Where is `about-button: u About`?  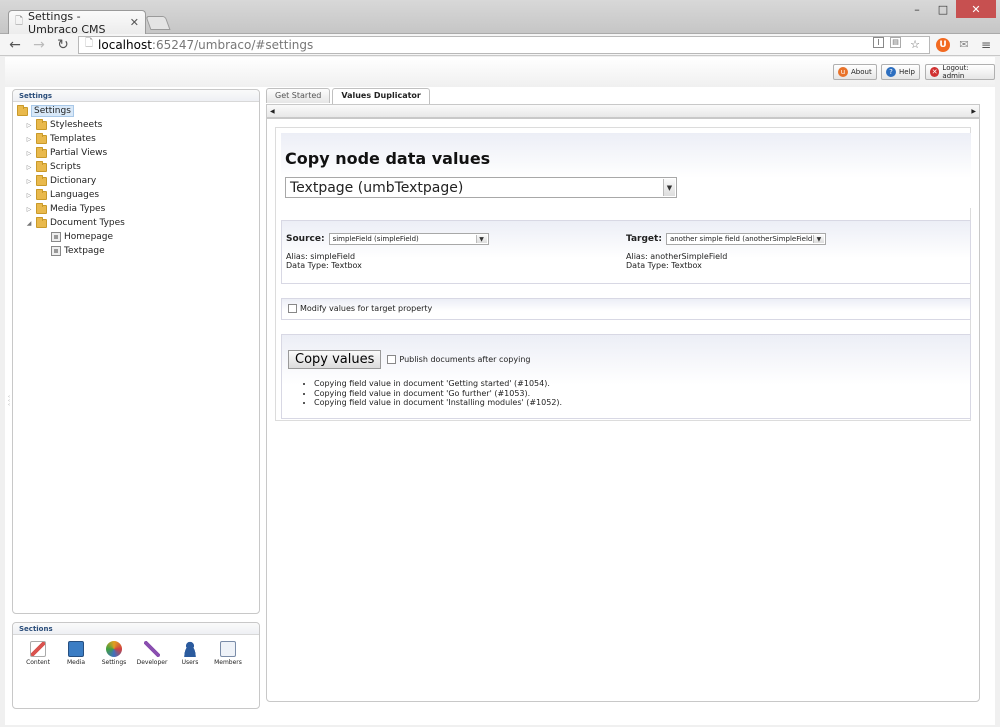 about-button: u About is located at coordinates (855, 72).